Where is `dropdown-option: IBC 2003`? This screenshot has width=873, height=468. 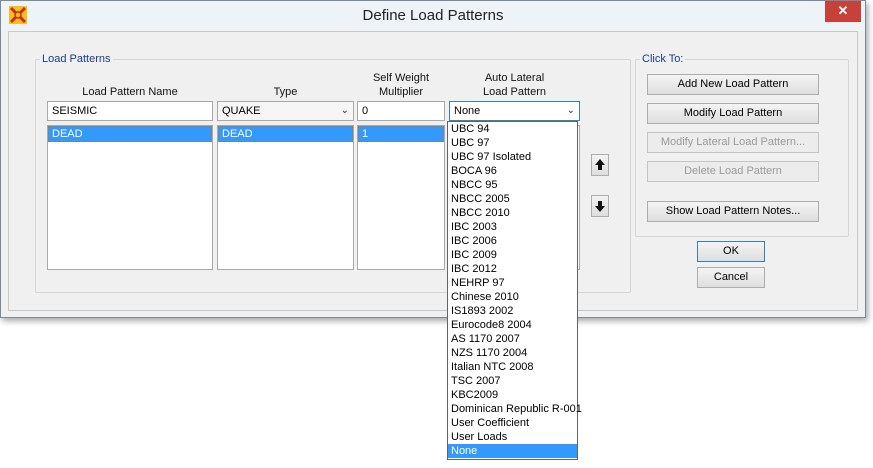
dropdown-option: IBC 2003 is located at coordinates (512, 227).